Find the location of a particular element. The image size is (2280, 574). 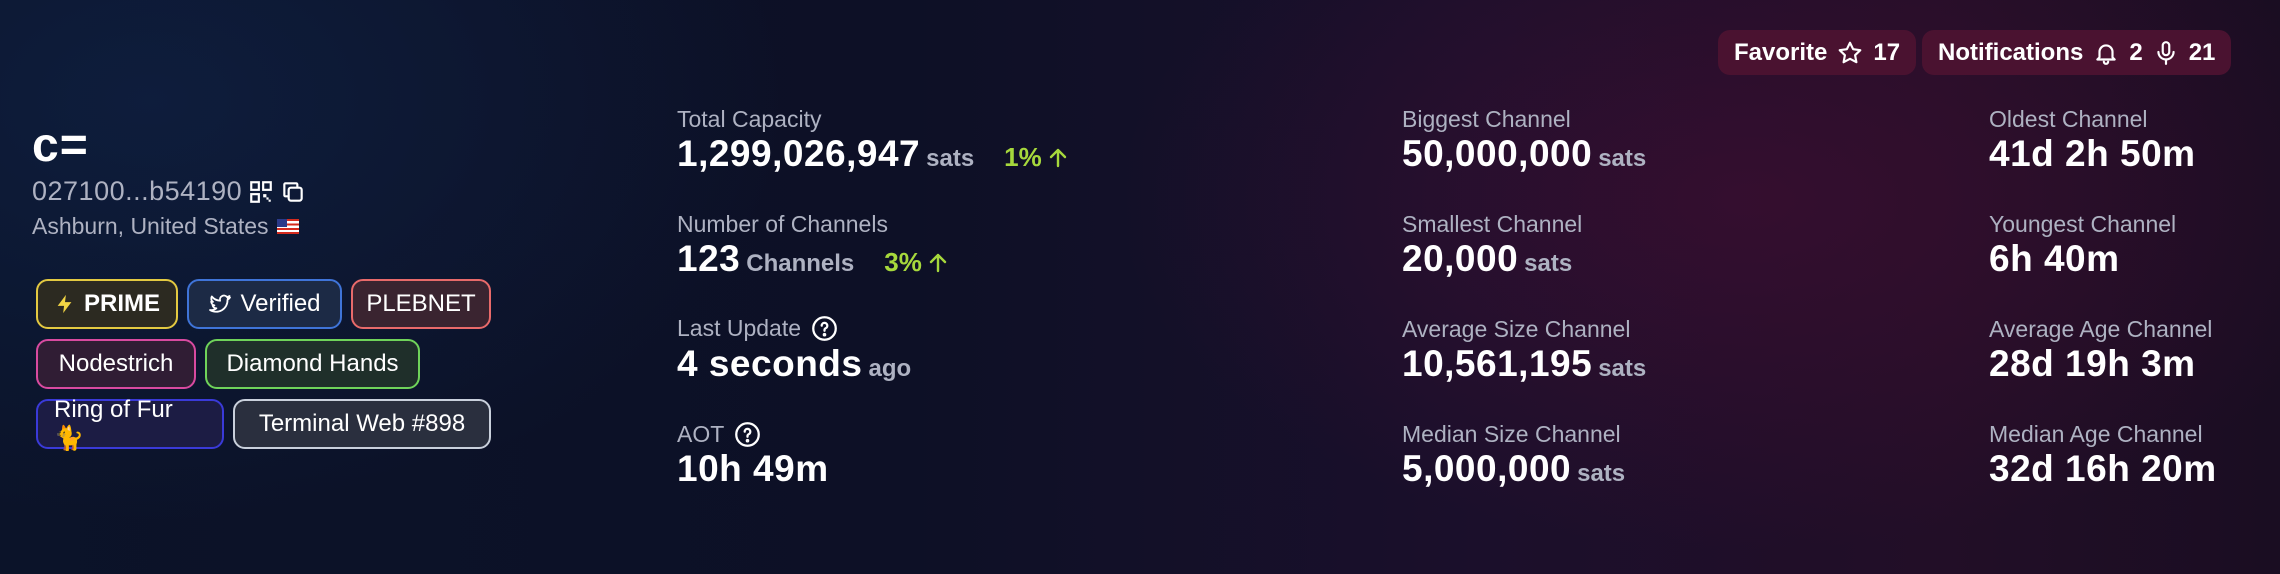

node-location: Ashburn, United States is located at coordinates (165, 226).